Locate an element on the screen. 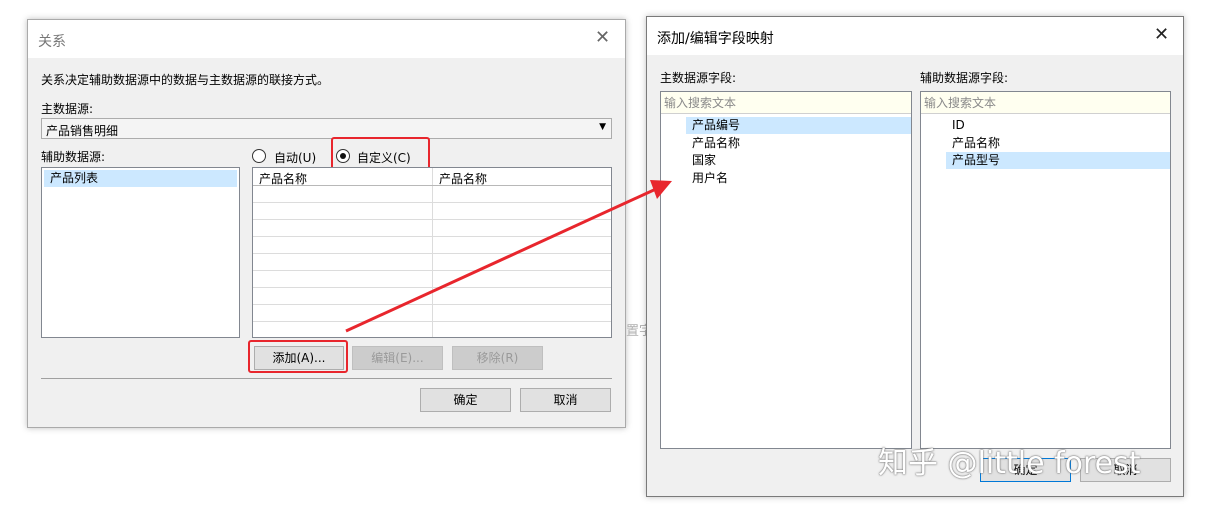  separator is located at coordinates (326, 378).